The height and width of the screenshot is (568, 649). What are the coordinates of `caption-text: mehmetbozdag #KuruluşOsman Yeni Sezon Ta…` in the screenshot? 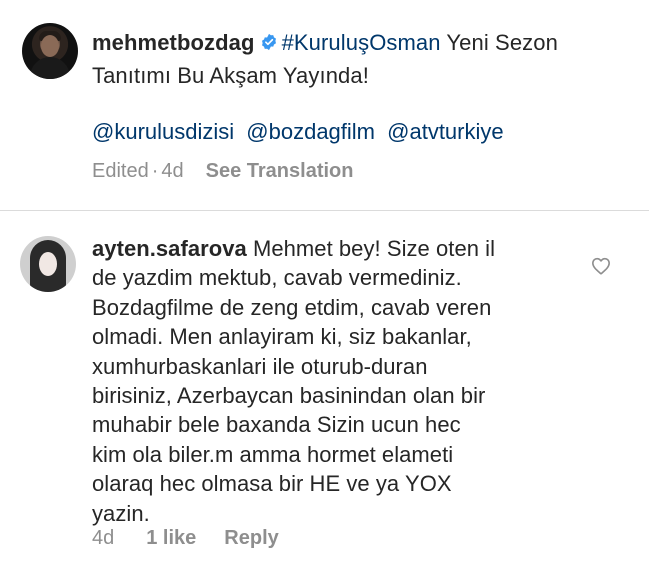 It's located at (357, 59).